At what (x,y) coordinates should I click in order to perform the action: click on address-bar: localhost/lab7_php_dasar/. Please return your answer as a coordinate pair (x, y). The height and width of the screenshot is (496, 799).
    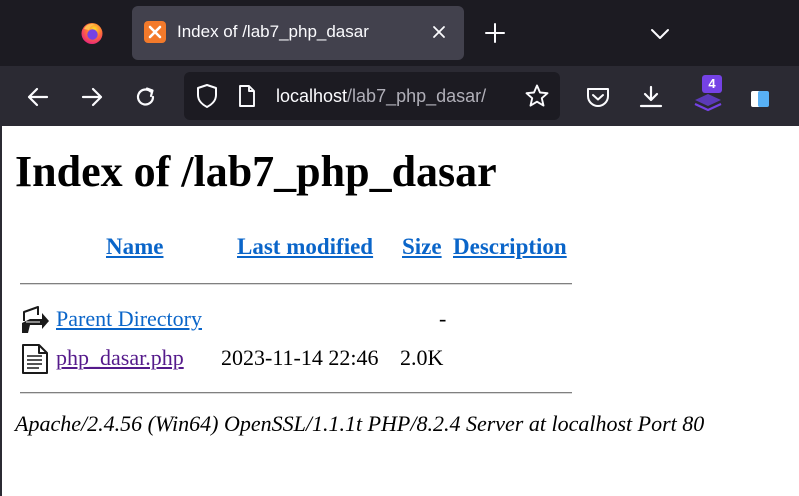
    Looking at the image, I should click on (372, 96).